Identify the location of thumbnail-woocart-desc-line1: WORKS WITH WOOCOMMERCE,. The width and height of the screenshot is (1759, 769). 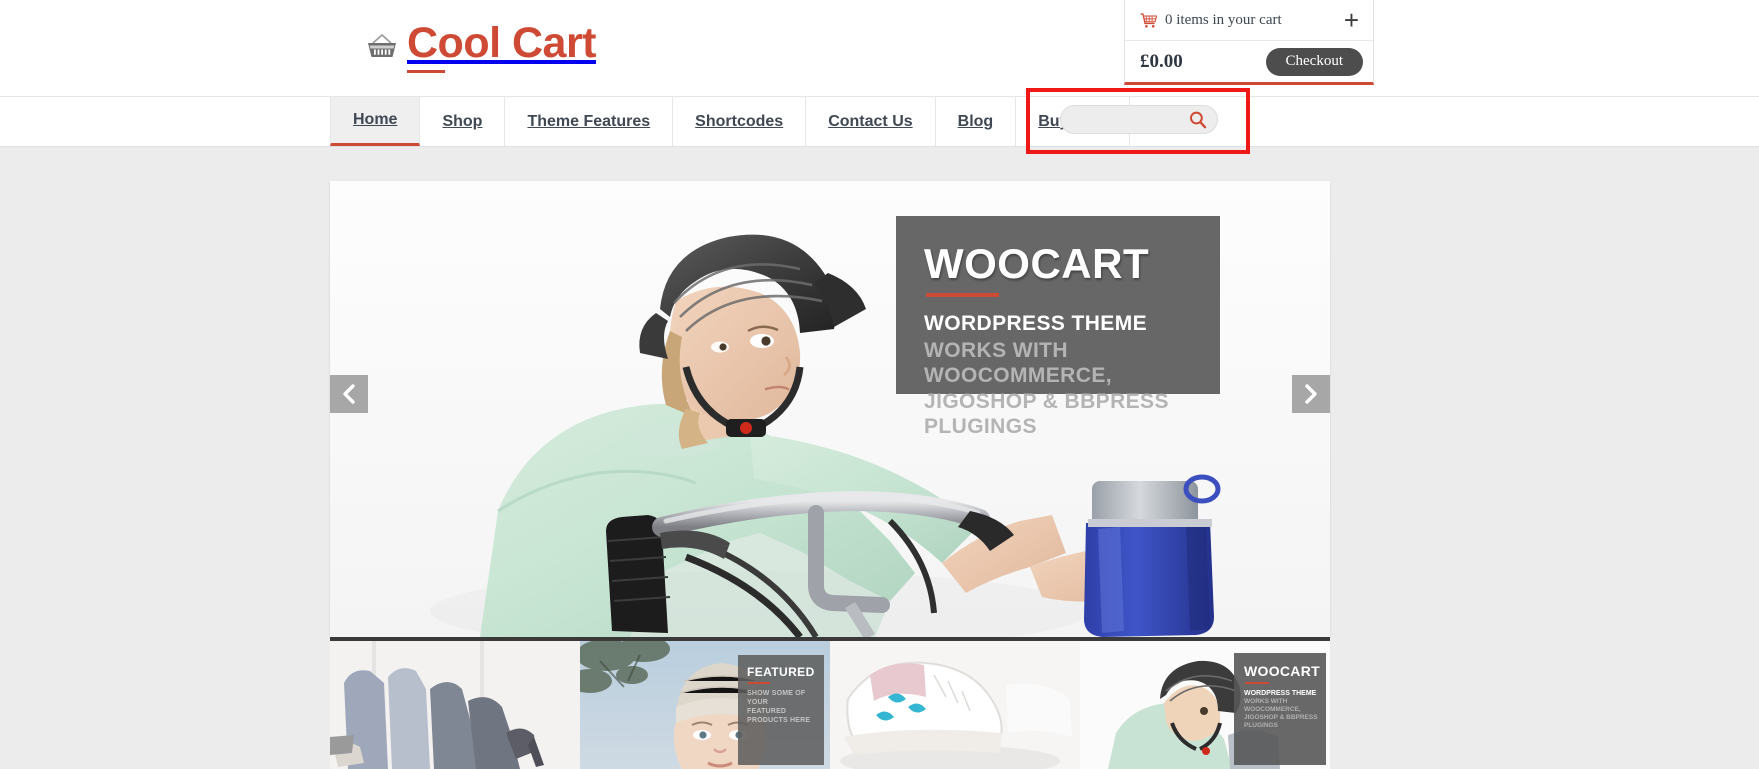
(1272, 705).